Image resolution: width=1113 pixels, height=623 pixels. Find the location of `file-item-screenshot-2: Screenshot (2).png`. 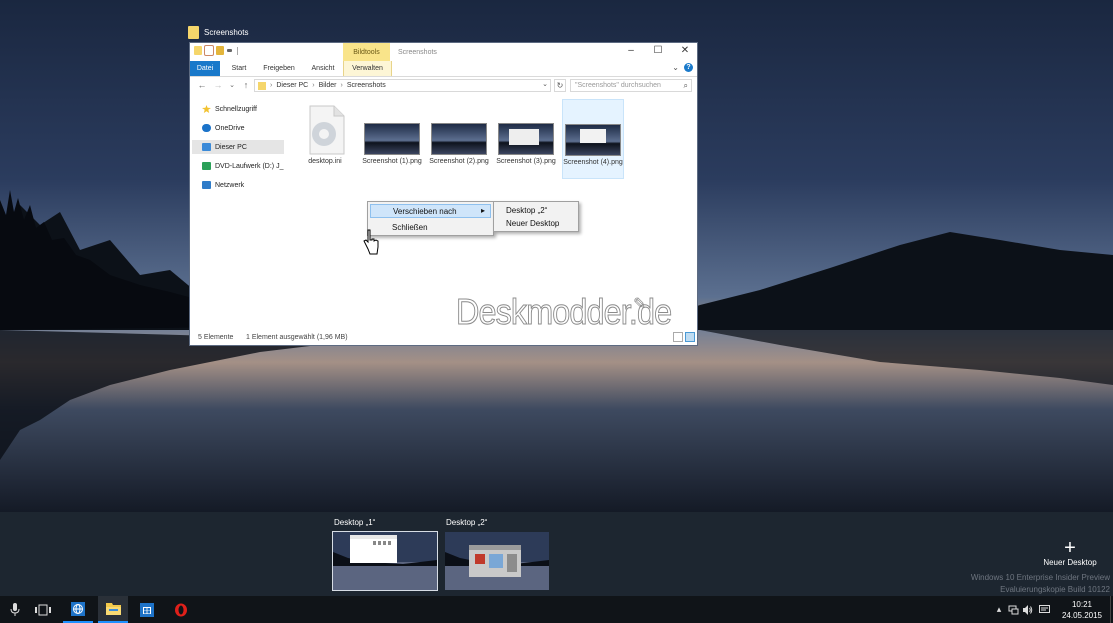

file-item-screenshot-2: Screenshot (2).png is located at coordinates (459, 140).